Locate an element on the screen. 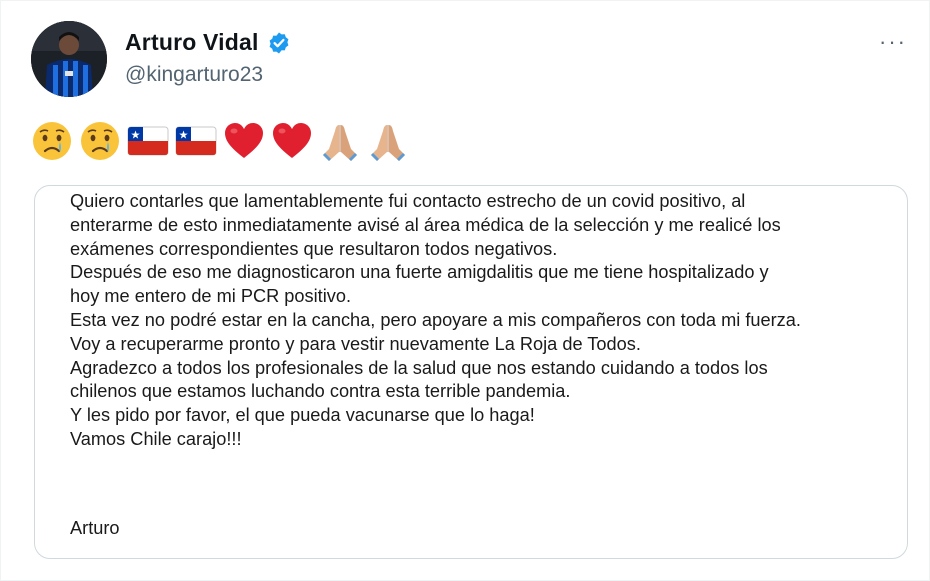 The width and height of the screenshot is (930, 581). statement-line: Vamos Chile carajo!!! is located at coordinates (156, 438).